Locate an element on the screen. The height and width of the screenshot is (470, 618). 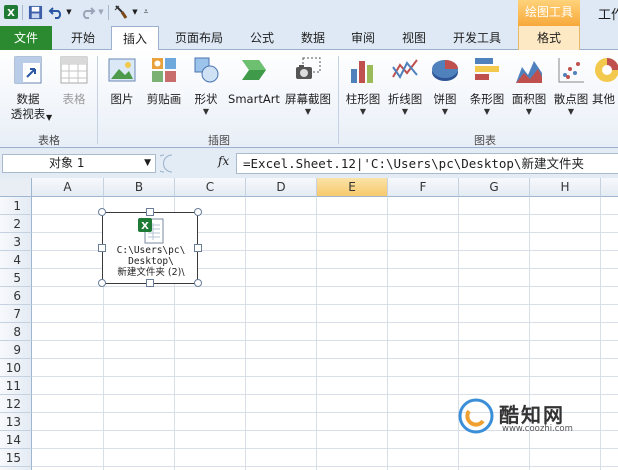
row-header-12: 12 is located at coordinates (16, 404).